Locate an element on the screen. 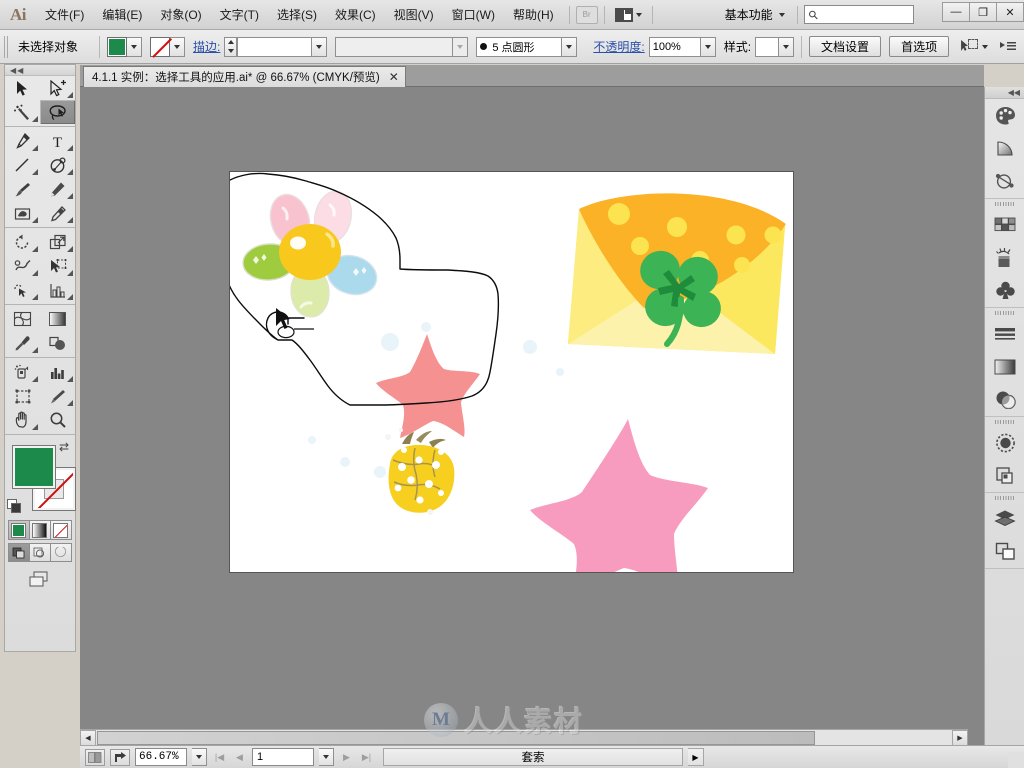 The width and height of the screenshot is (1024, 768). menu-window: 窗口(W) is located at coordinates (473, 15).